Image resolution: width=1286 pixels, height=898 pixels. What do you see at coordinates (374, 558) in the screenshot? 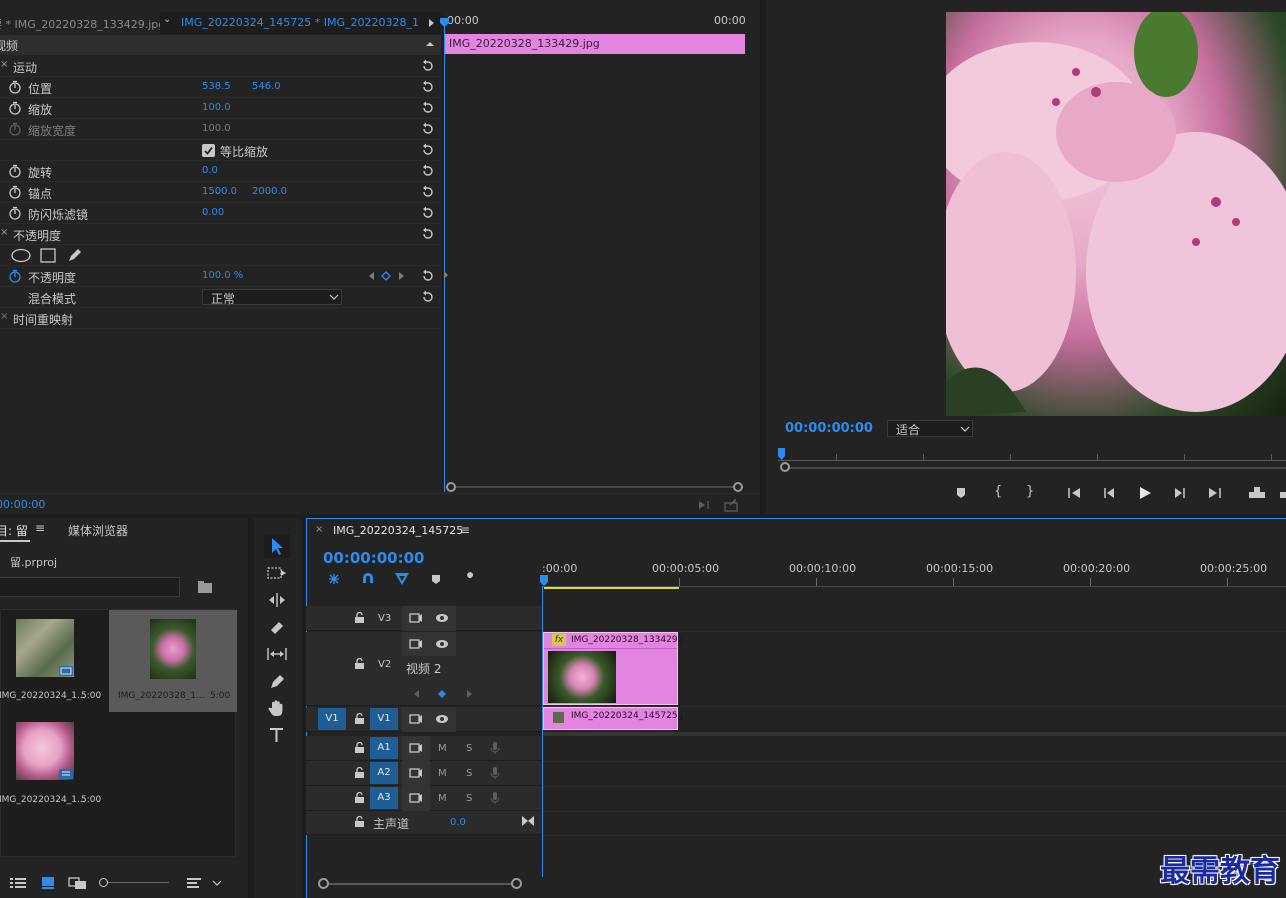
I see `timeline-timecode: 00:00:00:00` at bounding box center [374, 558].